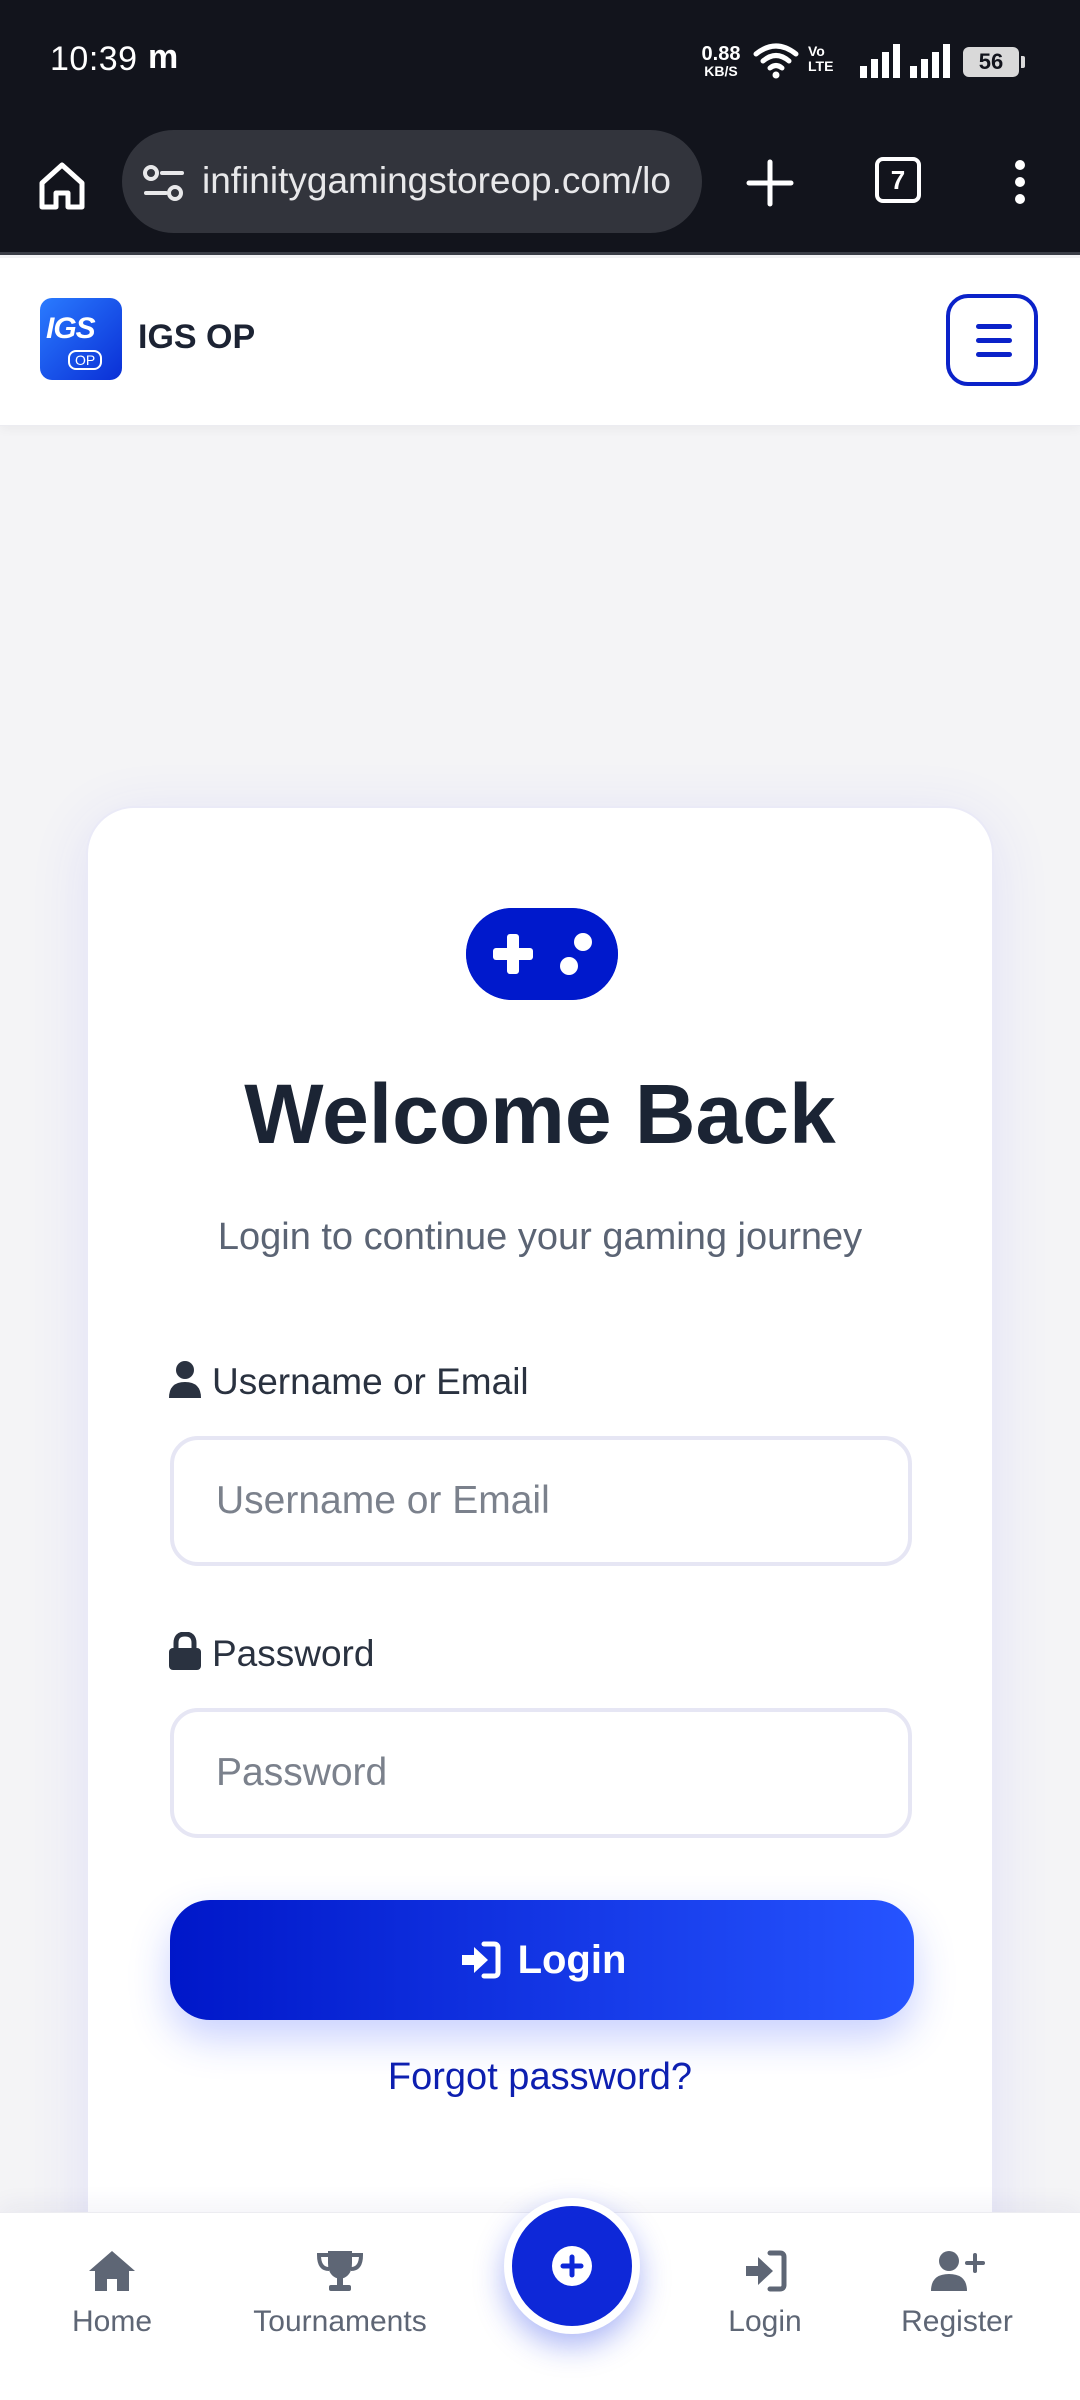  I want to click on page-subtitle: Login to continue your gaming journey, so click(540, 1237).